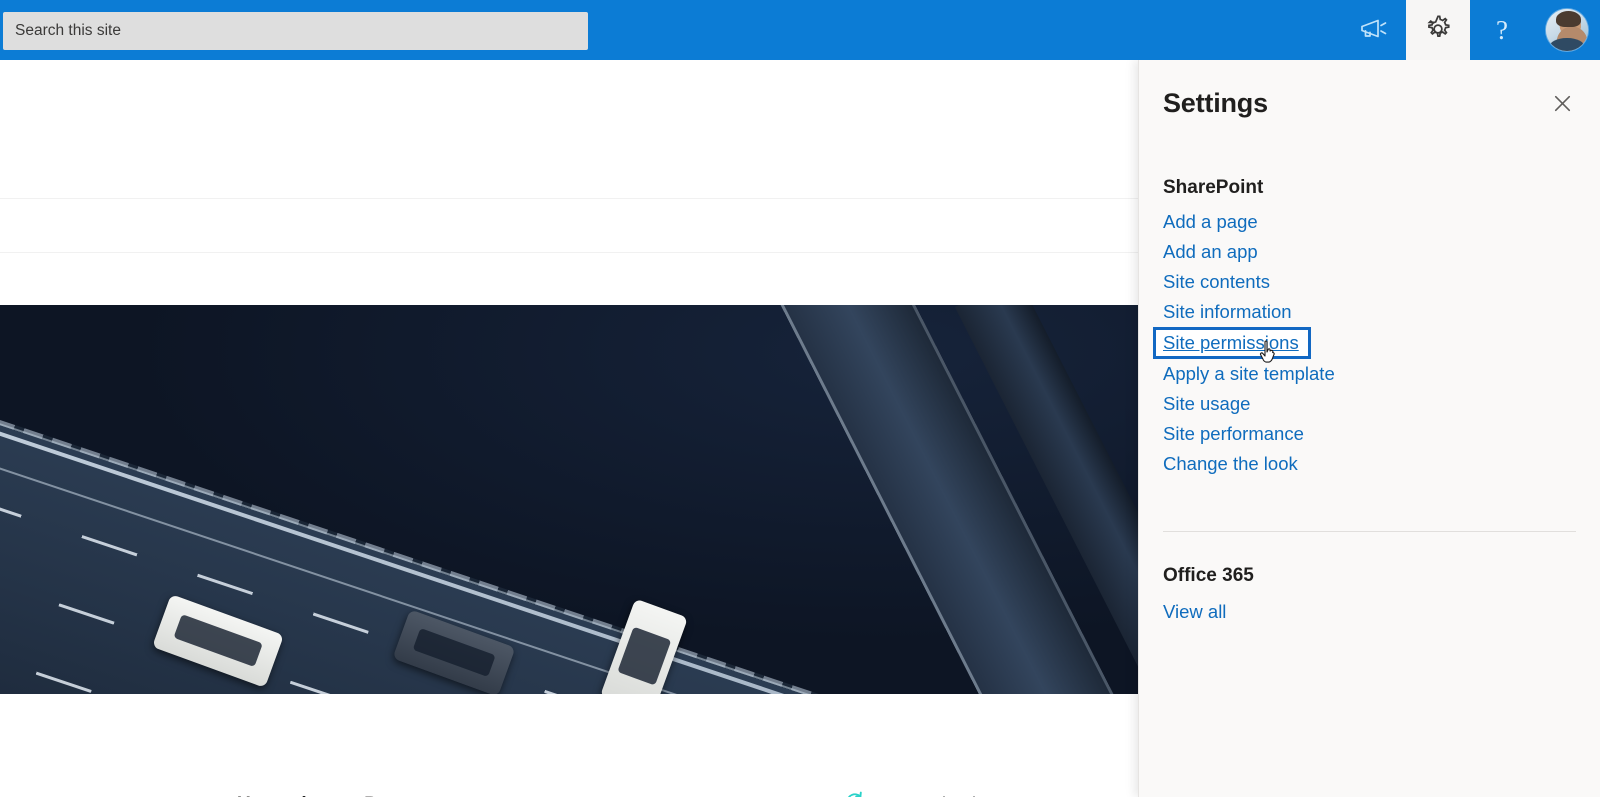 The image size is (1600, 797). Describe the element at coordinates (1213, 187) in the screenshot. I see `group-heading-sharepoint: SharePoint` at that location.